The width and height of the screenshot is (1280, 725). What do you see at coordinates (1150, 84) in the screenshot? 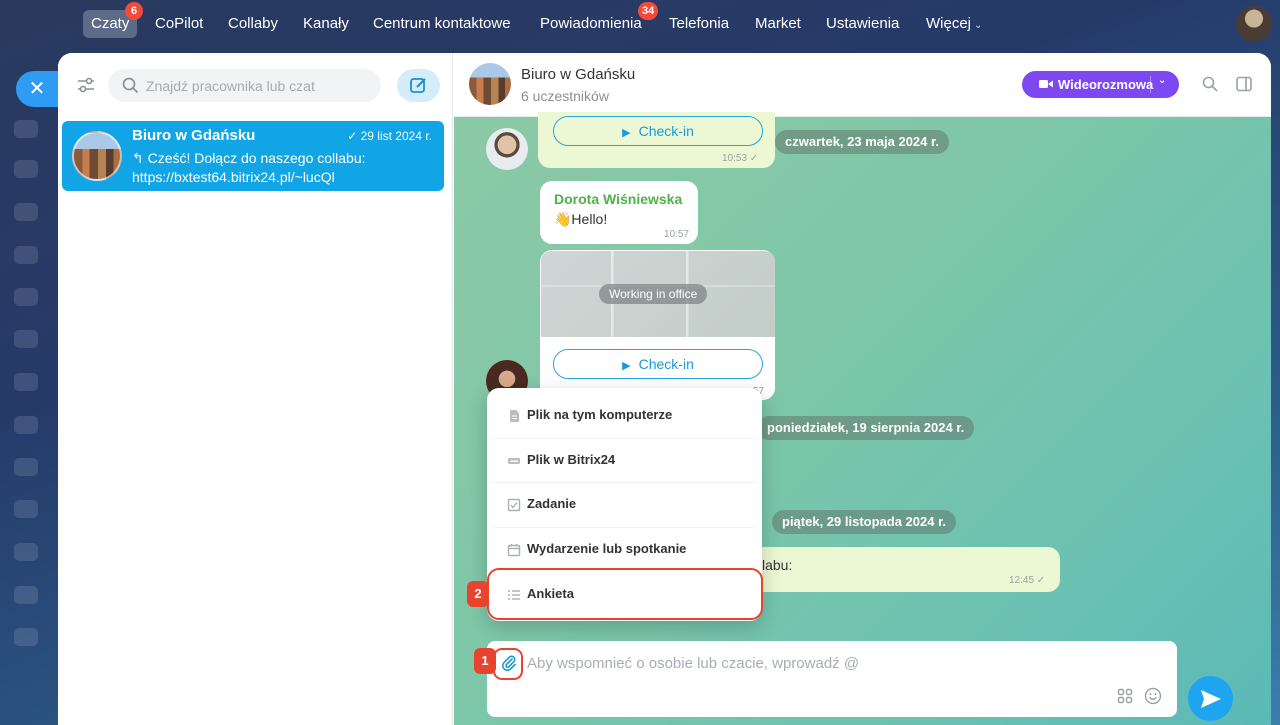
I see `divider` at bounding box center [1150, 84].